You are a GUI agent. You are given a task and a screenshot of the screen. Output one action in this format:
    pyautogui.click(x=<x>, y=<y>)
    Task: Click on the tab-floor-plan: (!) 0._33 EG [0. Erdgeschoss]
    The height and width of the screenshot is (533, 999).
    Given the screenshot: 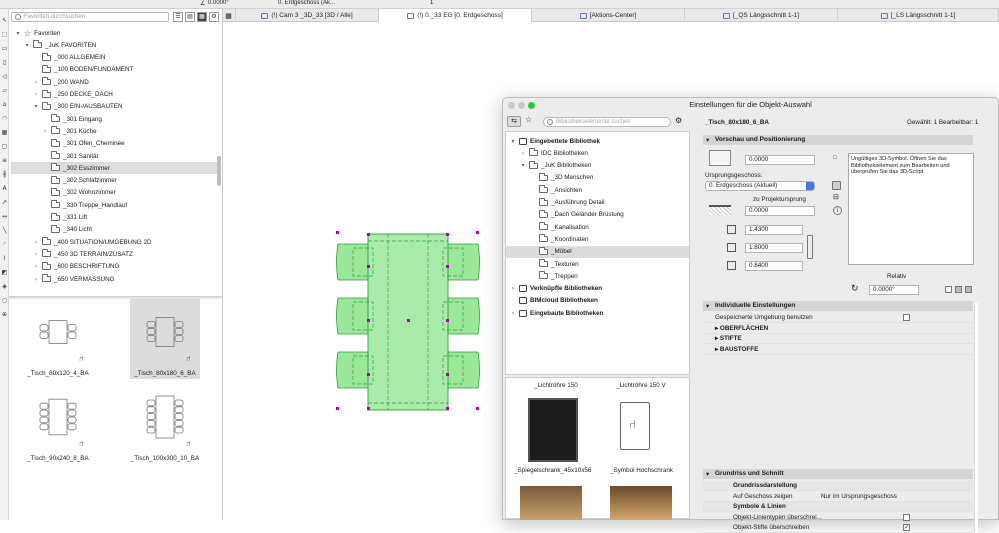 What is the action you would take?
    pyautogui.click(x=455, y=15)
    